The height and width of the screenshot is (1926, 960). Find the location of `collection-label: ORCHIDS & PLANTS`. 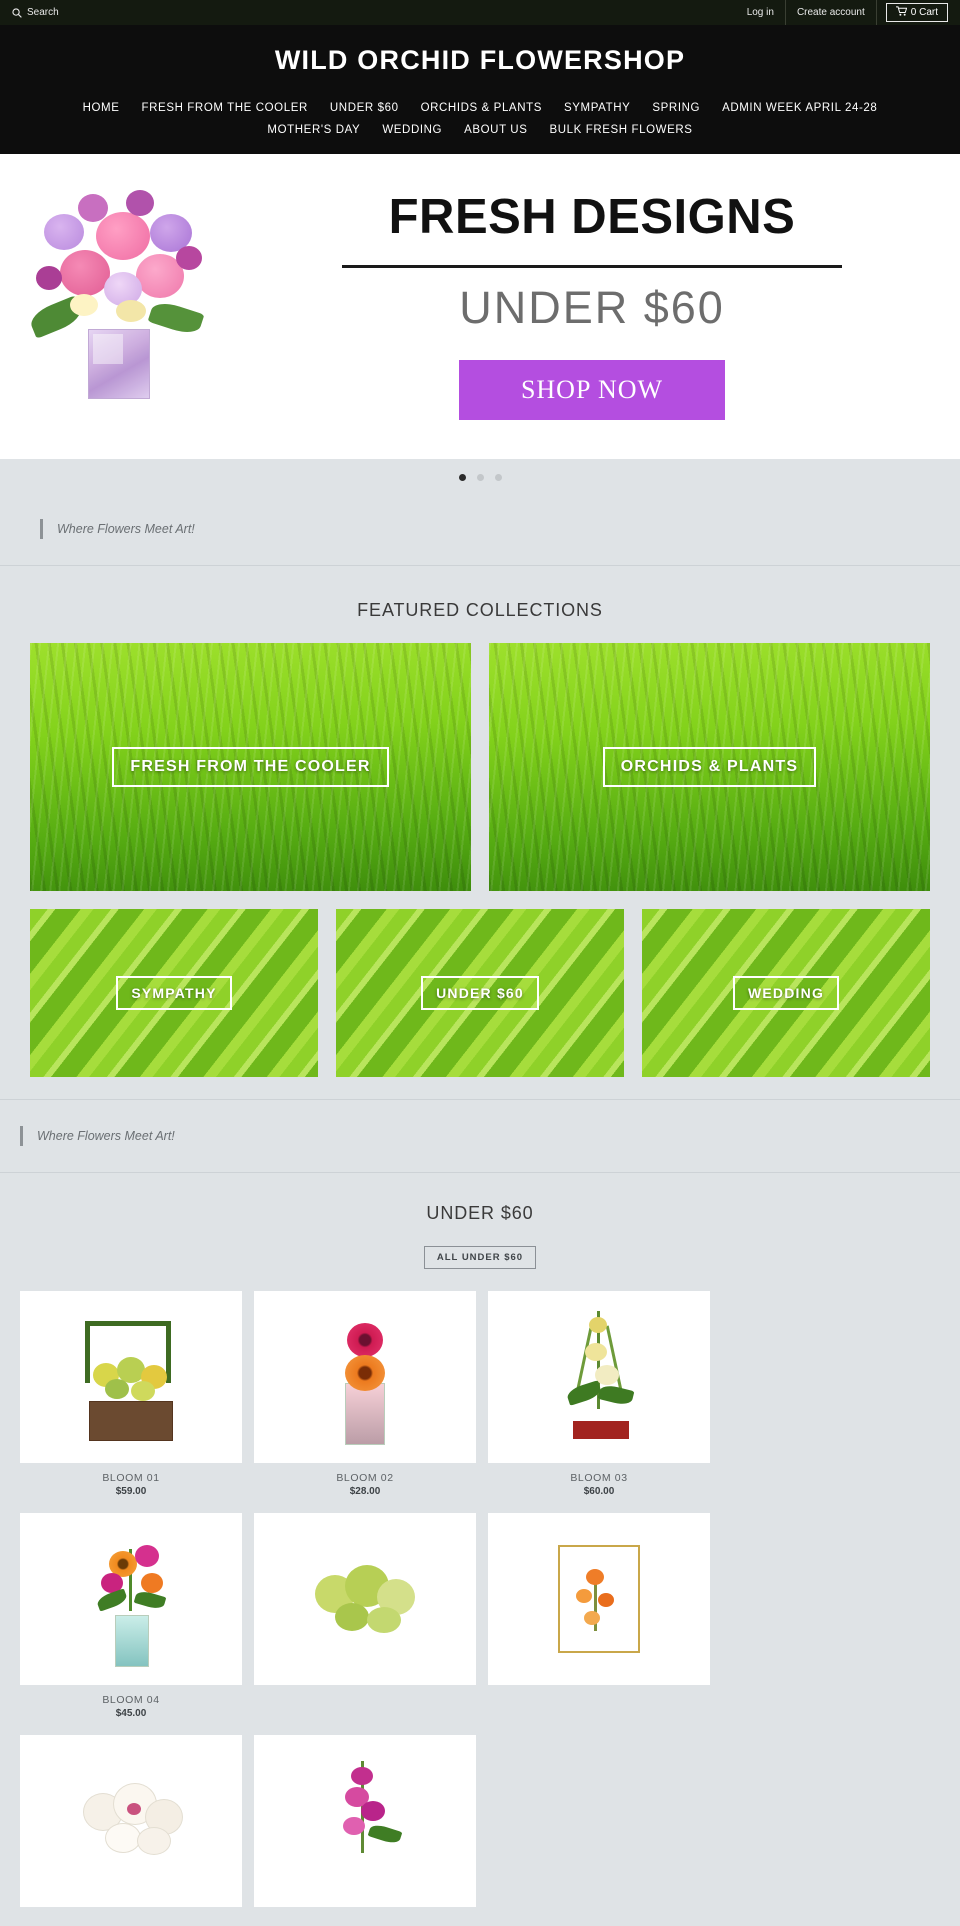

collection-label: ORCHIDS & PLANTS is located at coordinates (709, 766).